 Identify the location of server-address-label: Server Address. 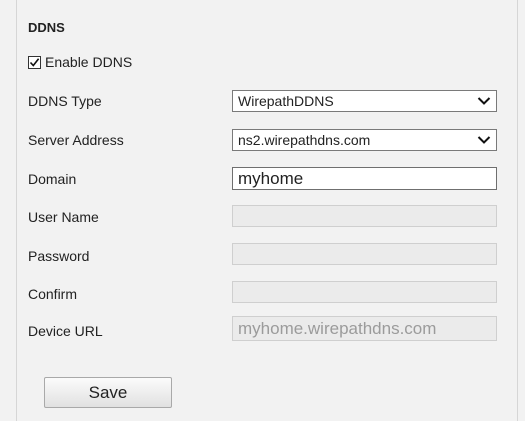
(76, 140).